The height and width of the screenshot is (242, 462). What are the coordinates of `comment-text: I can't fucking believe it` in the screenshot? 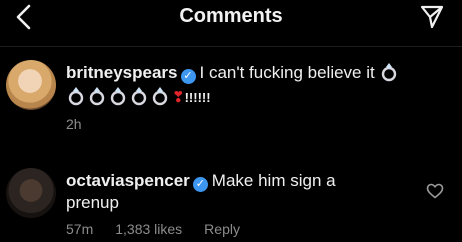 It's located at (287, 72).